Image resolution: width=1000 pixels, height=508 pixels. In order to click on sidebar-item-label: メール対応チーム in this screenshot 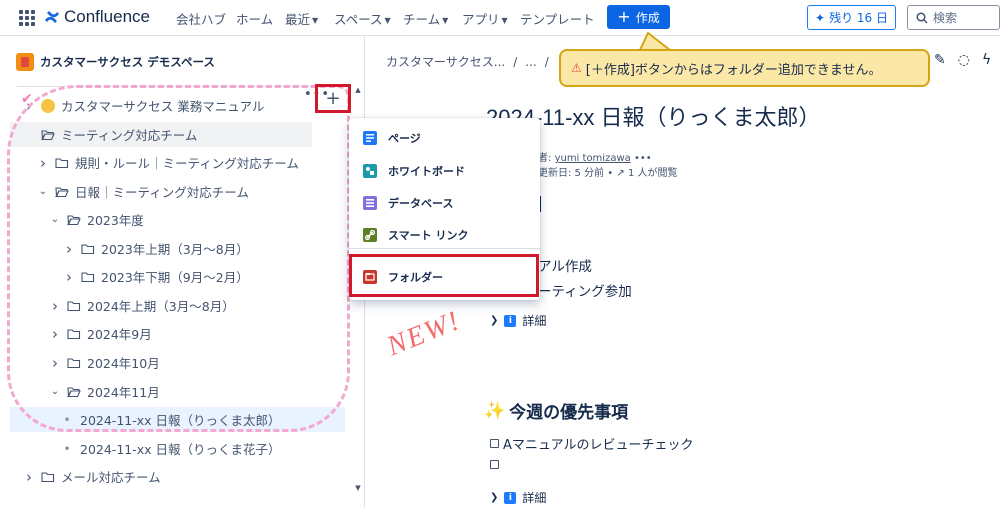, I will do `click(111, 477)`.